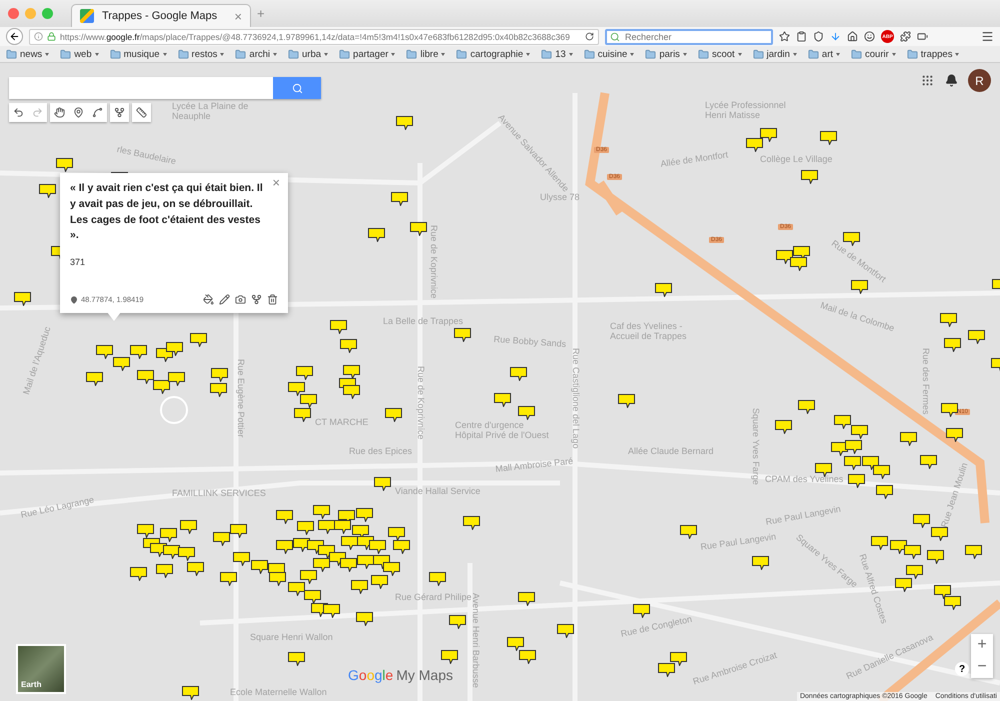 The image size is (1000, 701). I want to click on bookmark-folder: cartographie, so click(493, 54).